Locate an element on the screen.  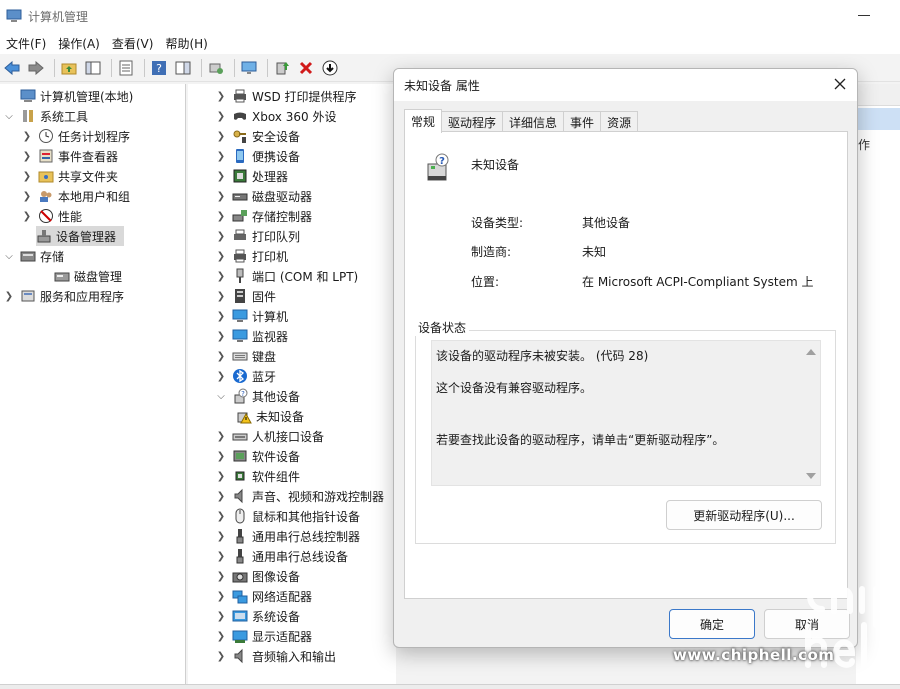
ok-button: 确定 is located at coordinates (712, 624).